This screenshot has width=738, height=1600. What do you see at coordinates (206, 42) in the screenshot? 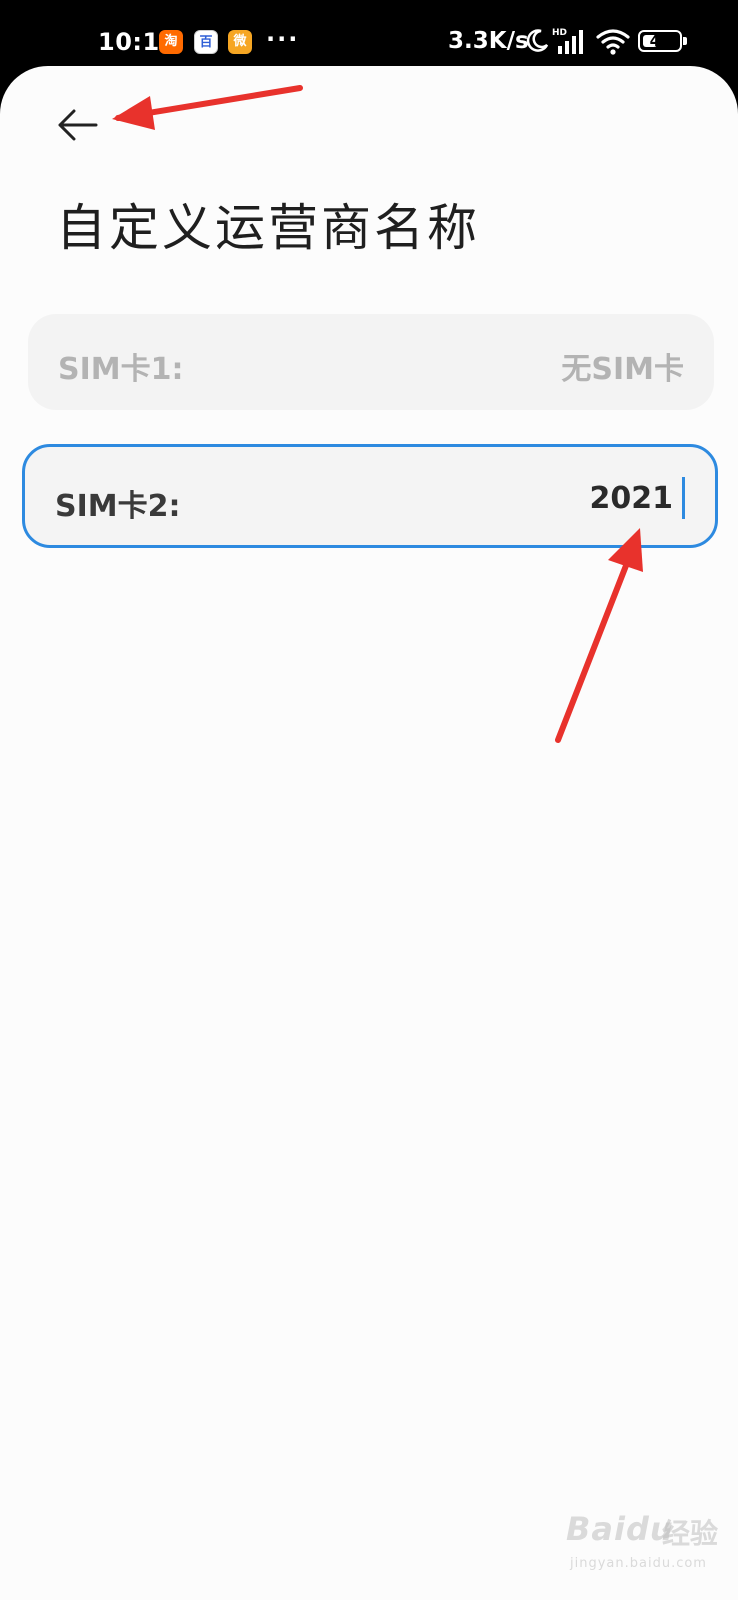
I see `baidu-icon: 百` at bounding box center [206, 42].